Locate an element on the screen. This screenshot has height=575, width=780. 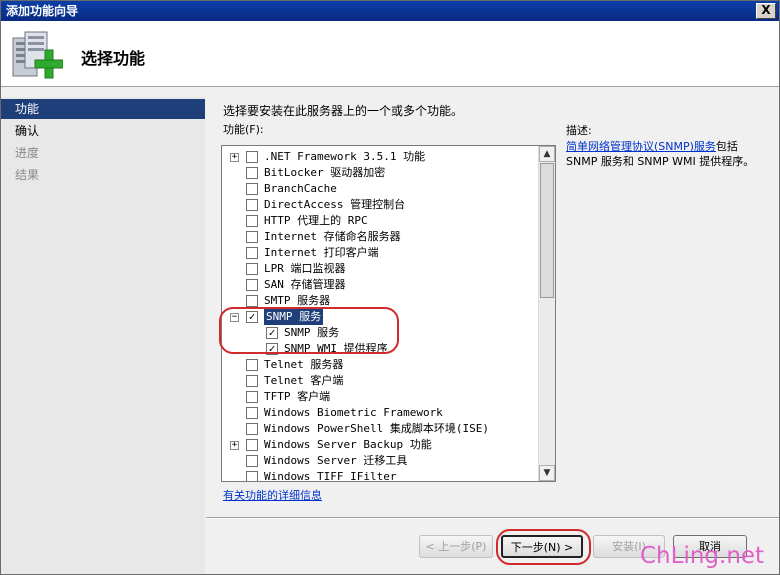
footer-divider is located at coordinates (492, 518).